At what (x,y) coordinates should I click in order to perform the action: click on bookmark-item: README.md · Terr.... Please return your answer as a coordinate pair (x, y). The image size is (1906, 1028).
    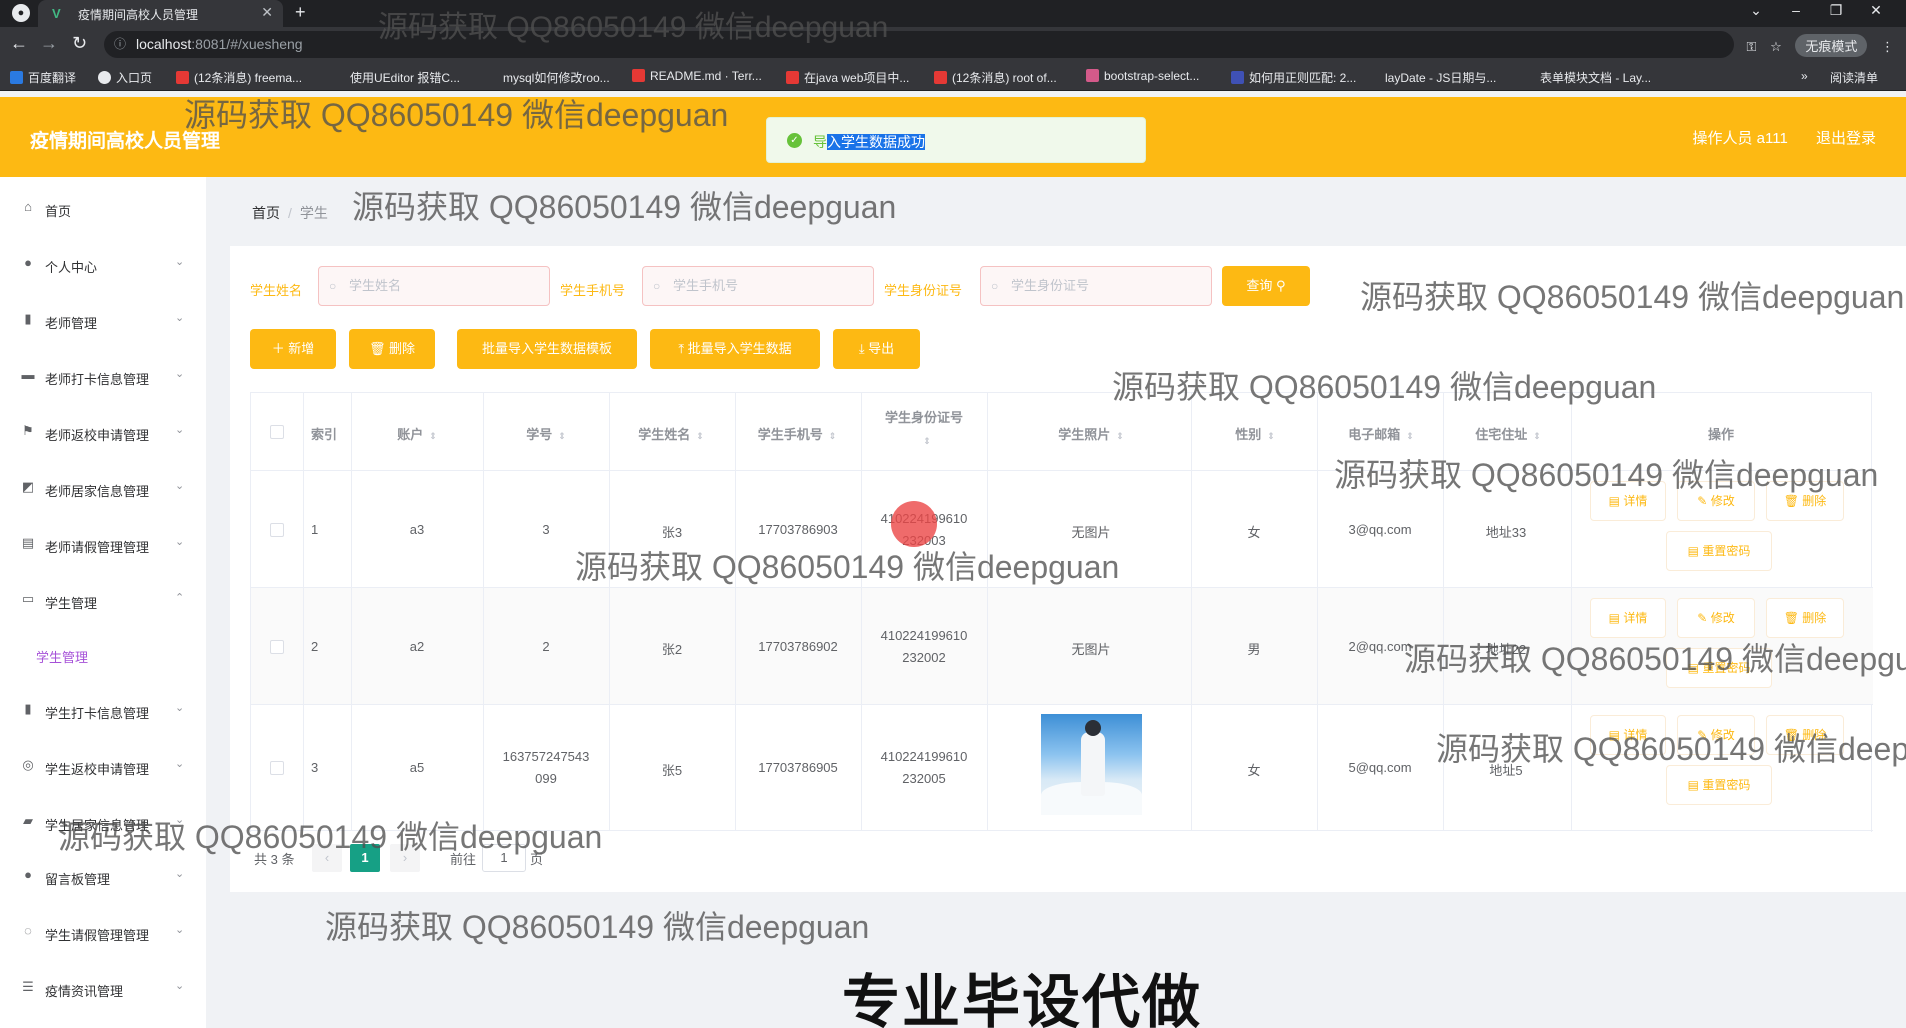
    Looking at the image, I should click on (697, 76).